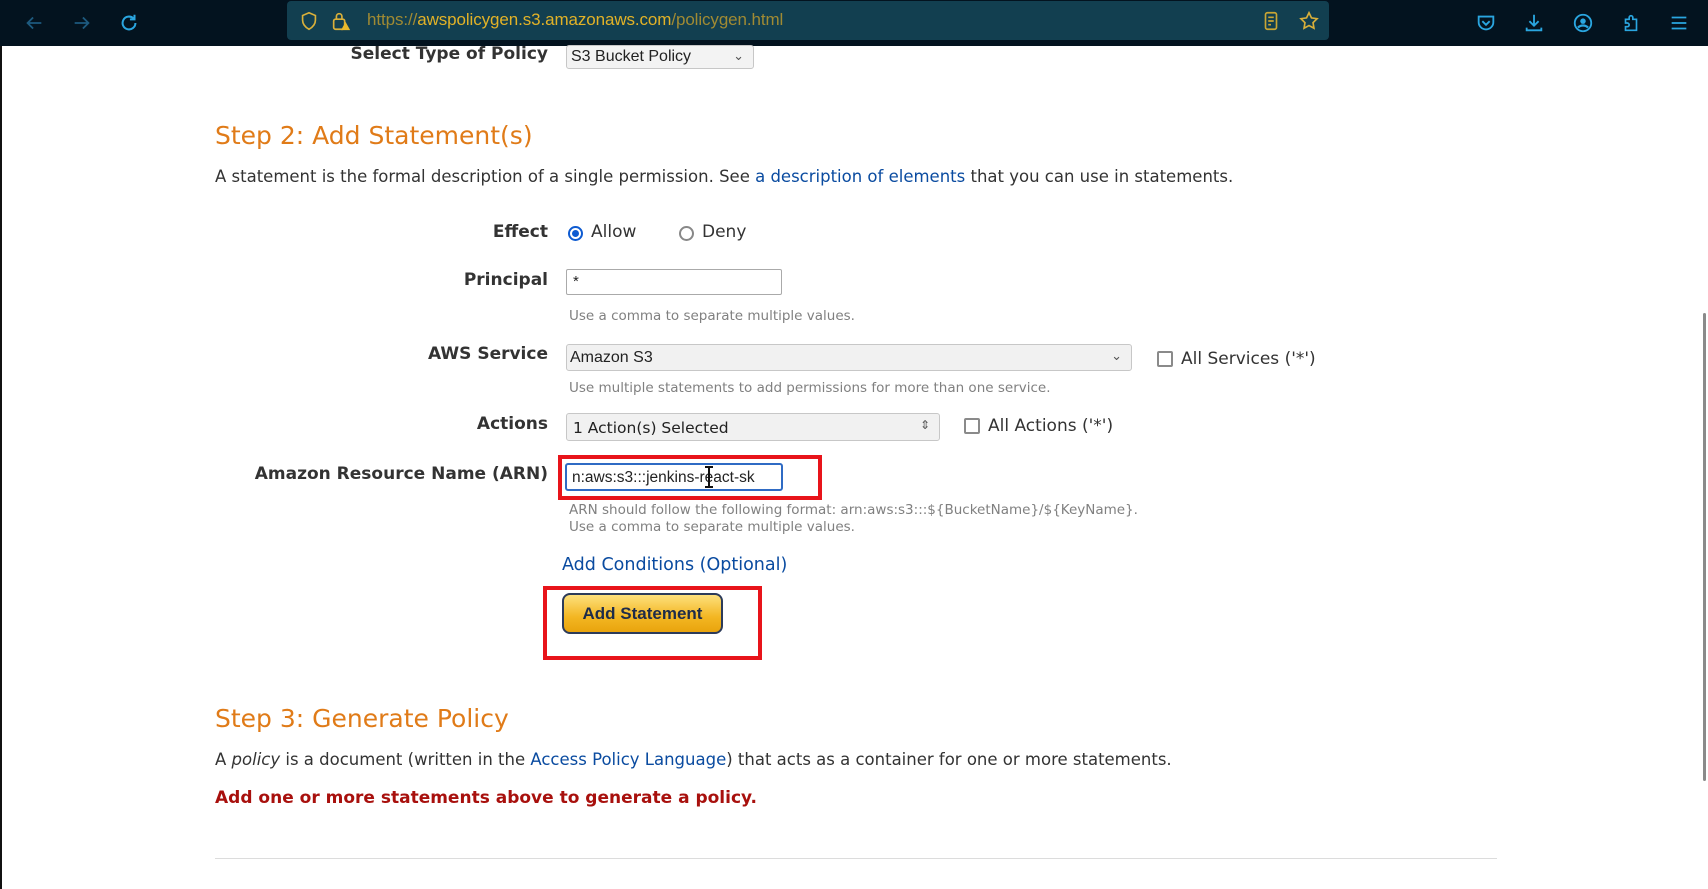  Describe the element at coordinates (405, 759) in the screenshot. I see `step3-intro-middle: is a document (written in the` at that location.